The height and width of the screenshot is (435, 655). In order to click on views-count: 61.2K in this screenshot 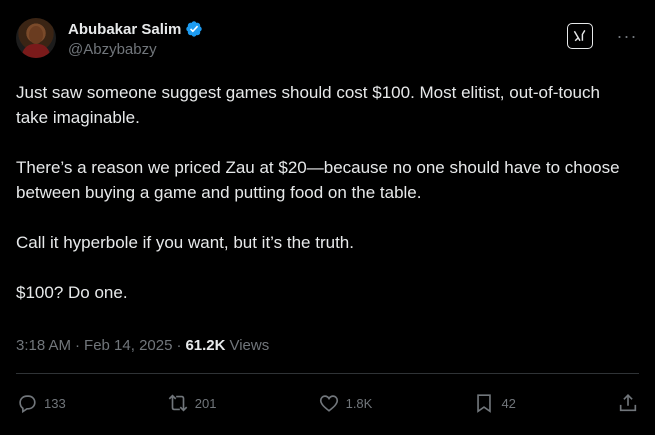, I will do `click(205, 345)`.